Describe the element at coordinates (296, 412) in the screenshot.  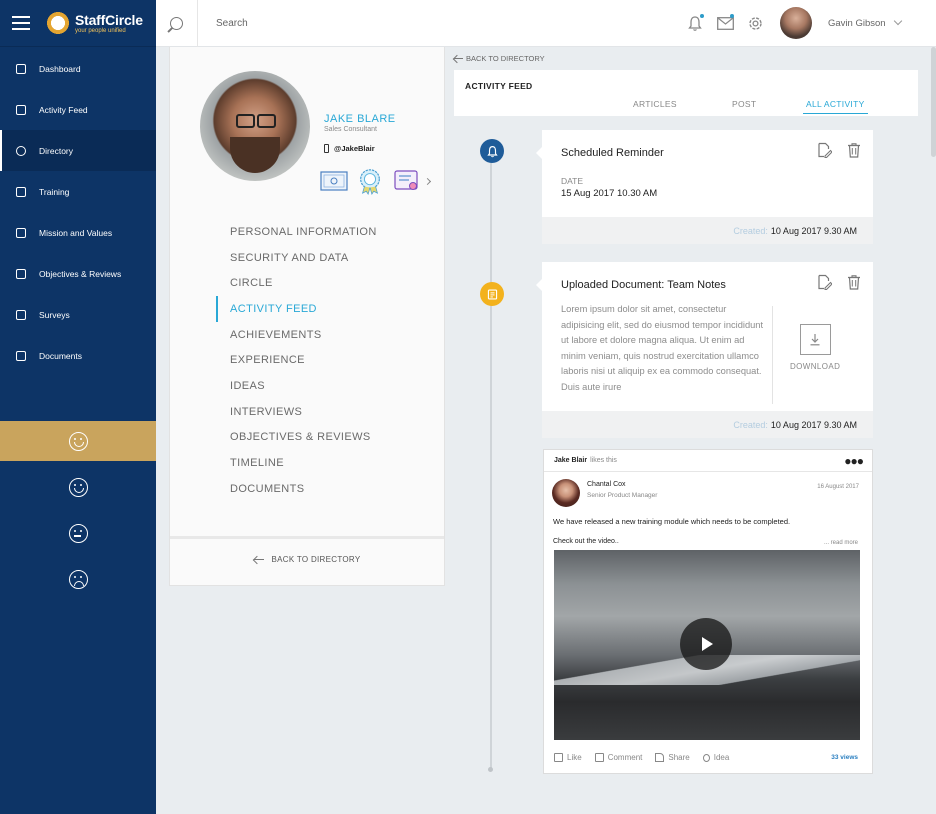
I see `profile-menu-interviews: INTERVIEWS` at that location.